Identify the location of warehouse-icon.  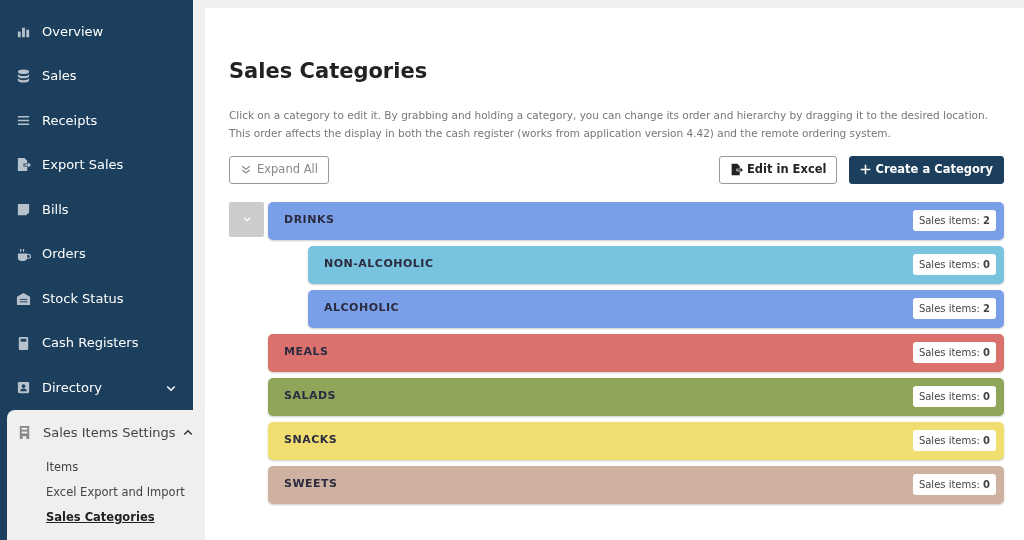
(23, 299).